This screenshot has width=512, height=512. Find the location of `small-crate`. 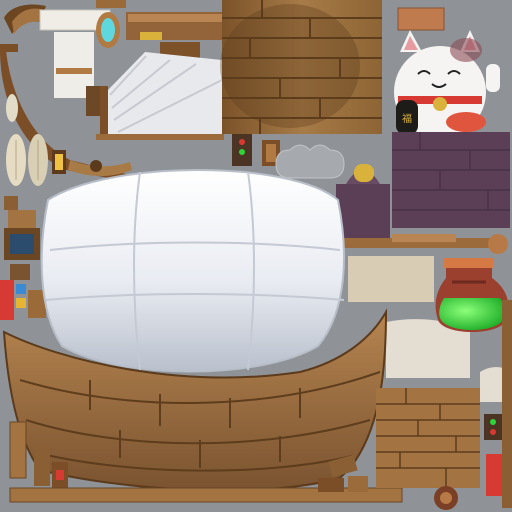

small-crate is located at coordinates (93, 101).